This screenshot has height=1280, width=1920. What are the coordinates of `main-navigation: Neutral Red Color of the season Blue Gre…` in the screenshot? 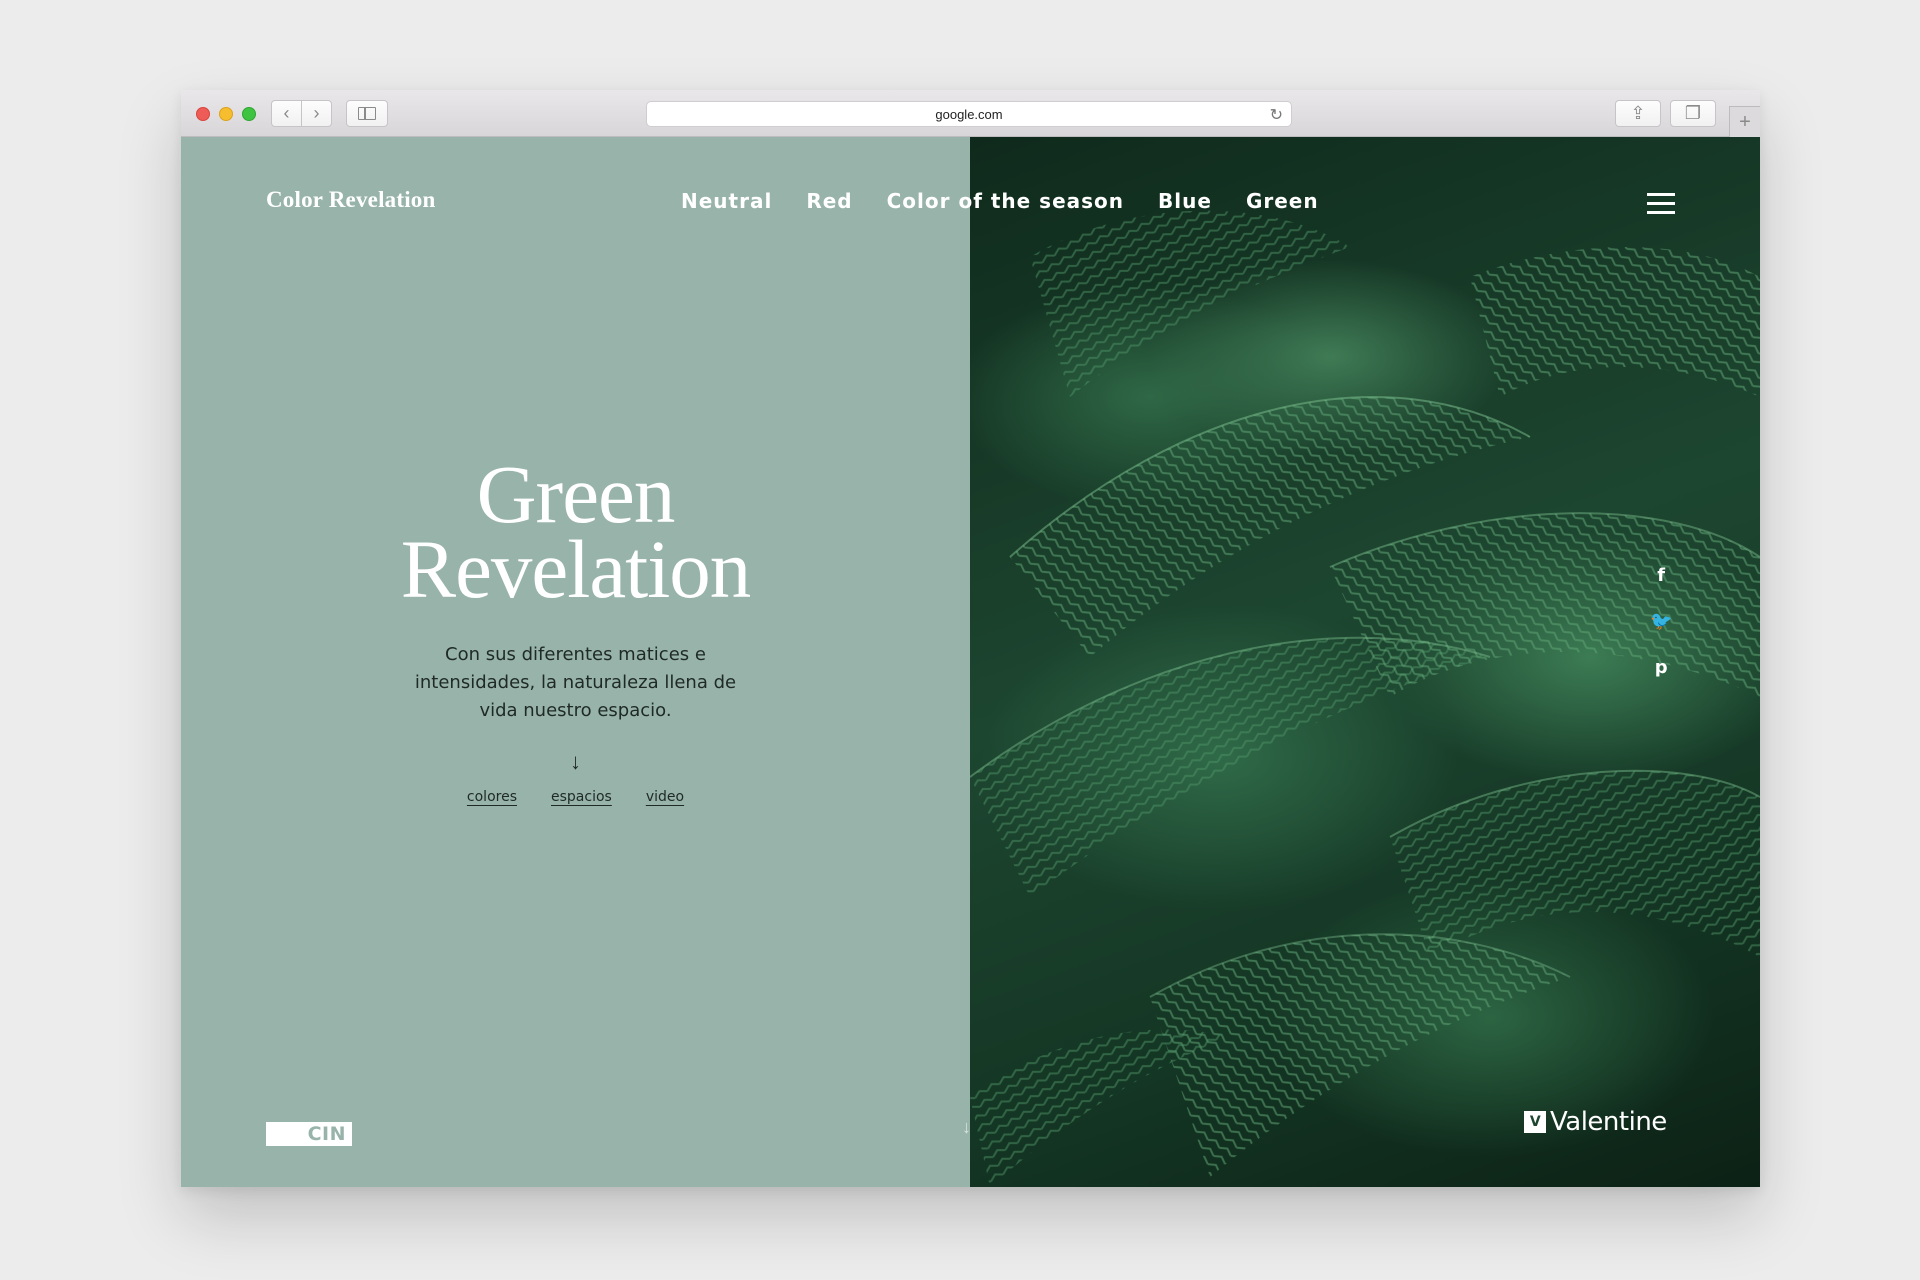 It's located at (1000, 201).